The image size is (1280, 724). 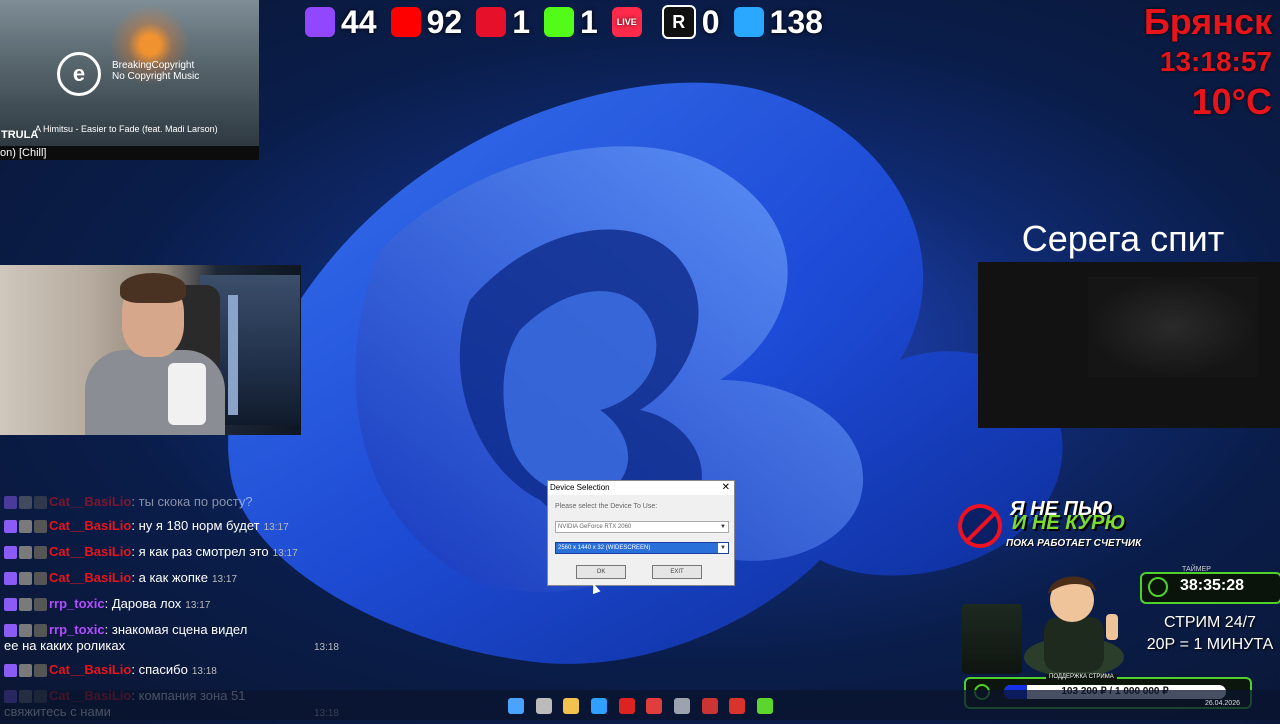 What do you see at coordinates (626, 22) in the screenshot?
I see `vklive-icon: LIVE` at bounding box center [626, 22].